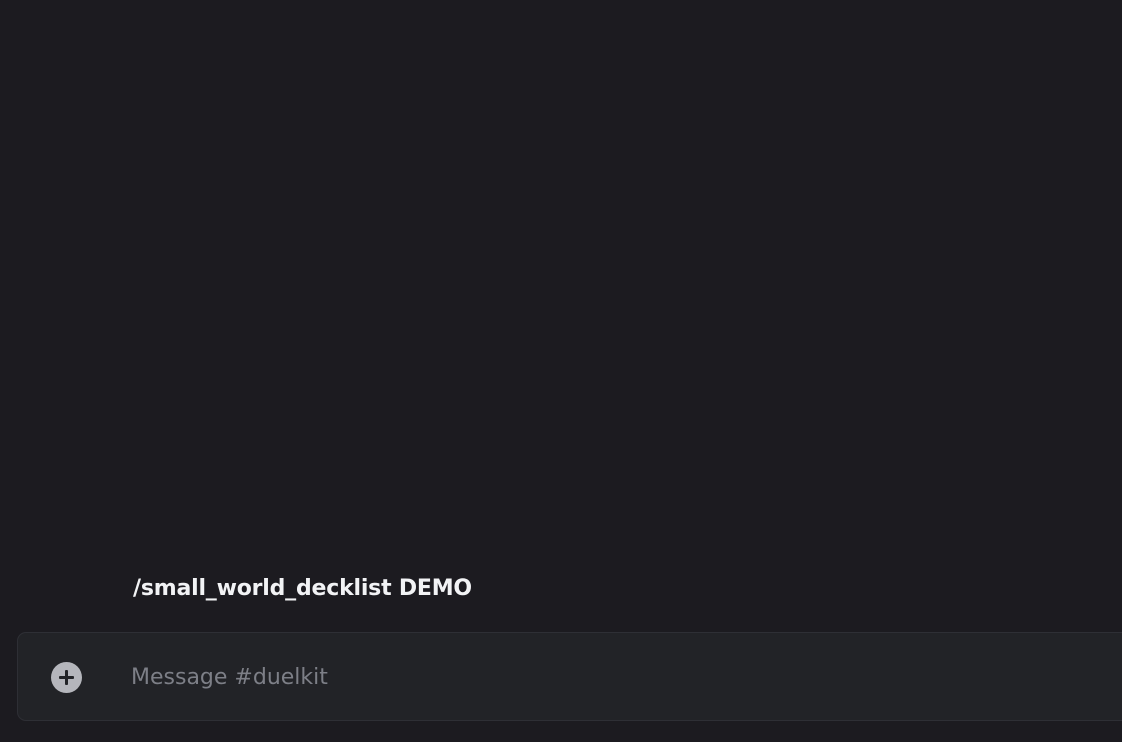 Image resolution: width=1122 pixels, height=742 pixels. Describe the element at coordinates (626, 677) in the screenshot. I see `message-input` at that location.